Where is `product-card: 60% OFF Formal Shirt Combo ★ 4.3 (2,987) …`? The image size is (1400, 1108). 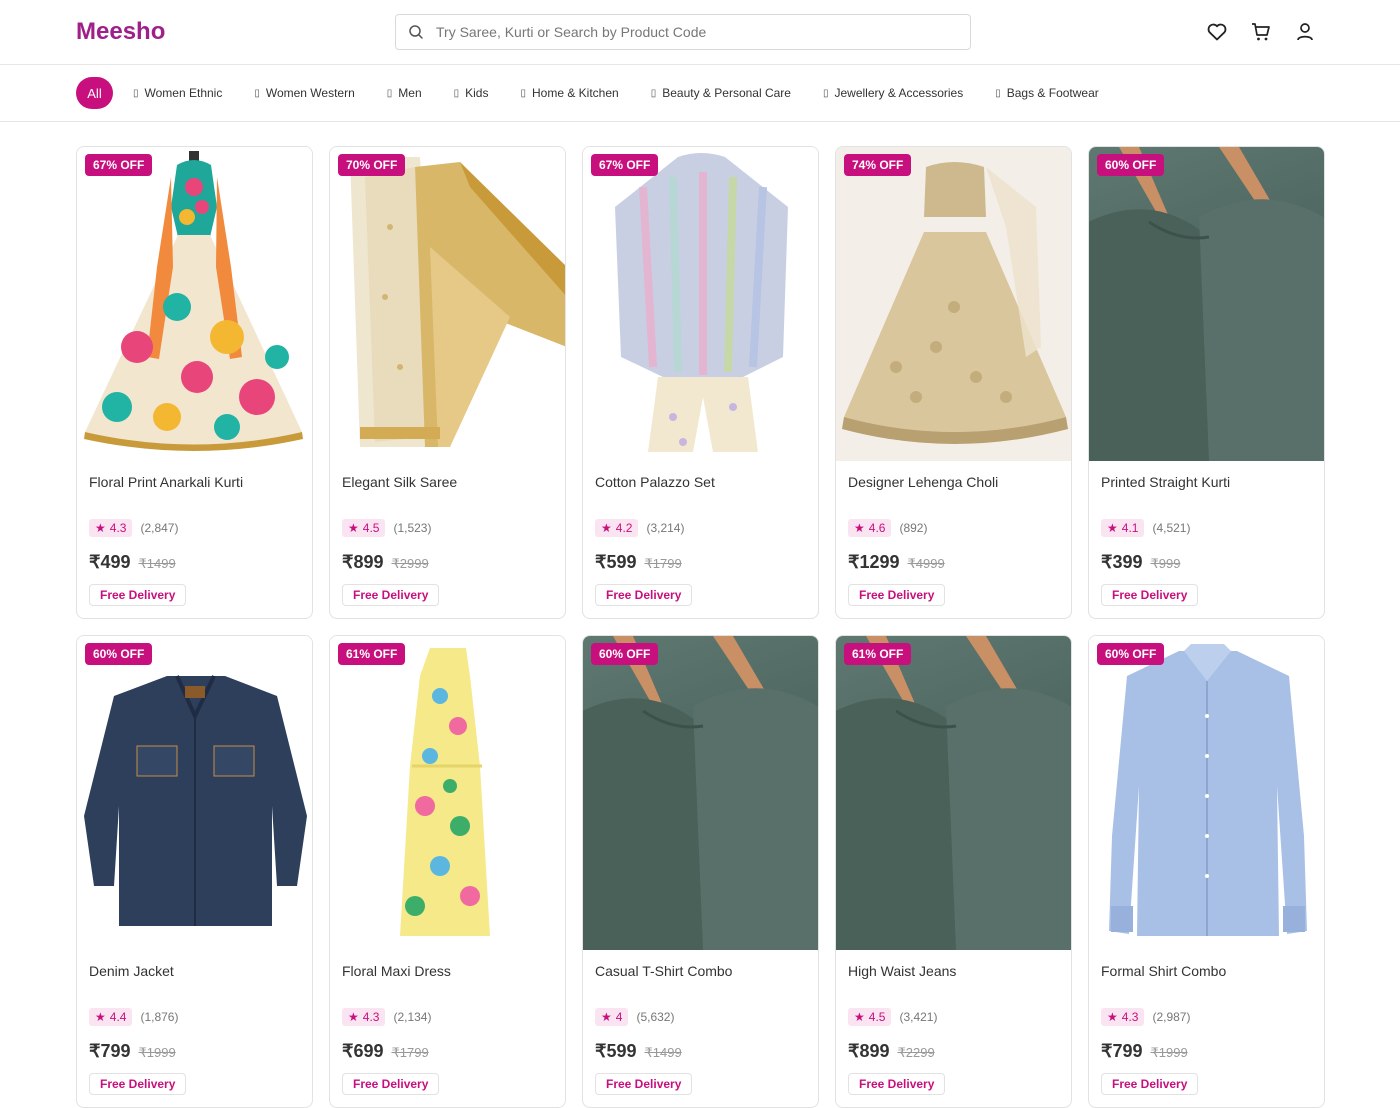
product-card: 60% OFF Formal Shirt Combo ★ 4.3 (2,987) … is located at coordinates (1206, 871).